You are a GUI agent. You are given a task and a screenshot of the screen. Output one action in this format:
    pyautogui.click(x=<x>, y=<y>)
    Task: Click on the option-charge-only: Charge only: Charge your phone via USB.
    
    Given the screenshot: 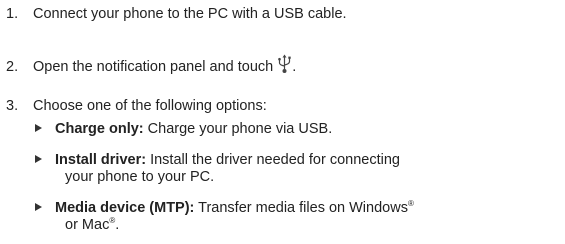 What is the action you would take?
    pyautogui.click(x=183, y=129)
    